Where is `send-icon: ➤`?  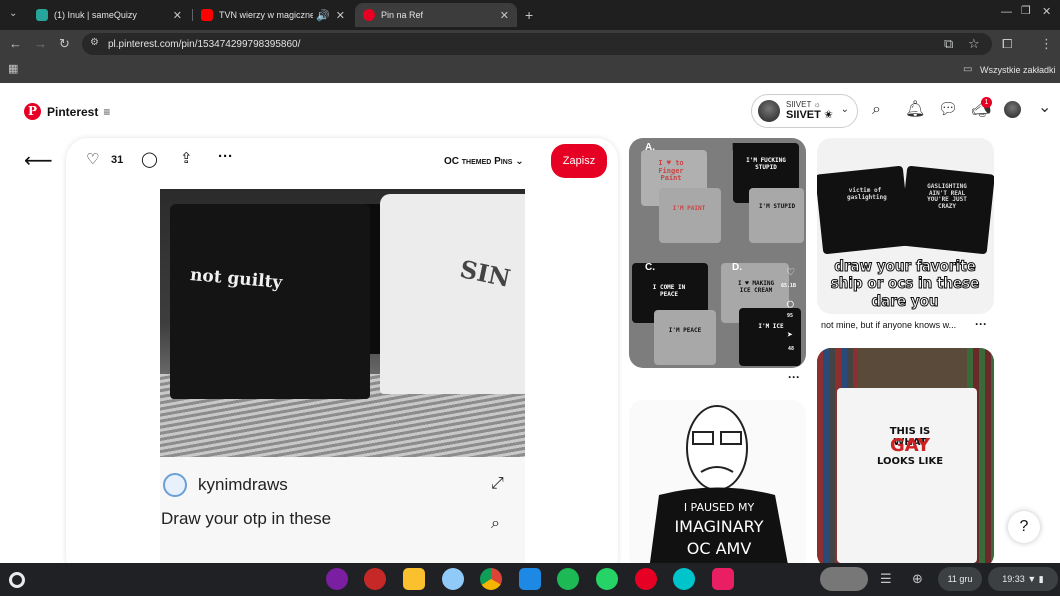
send-icon: ➤ is located at coordinates (790, 335).